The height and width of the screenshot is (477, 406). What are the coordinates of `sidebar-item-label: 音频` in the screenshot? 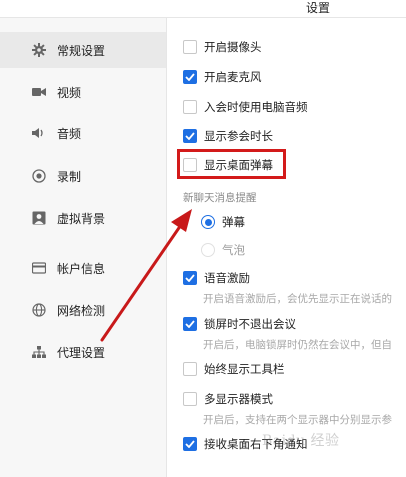 It's located at (69, 133).